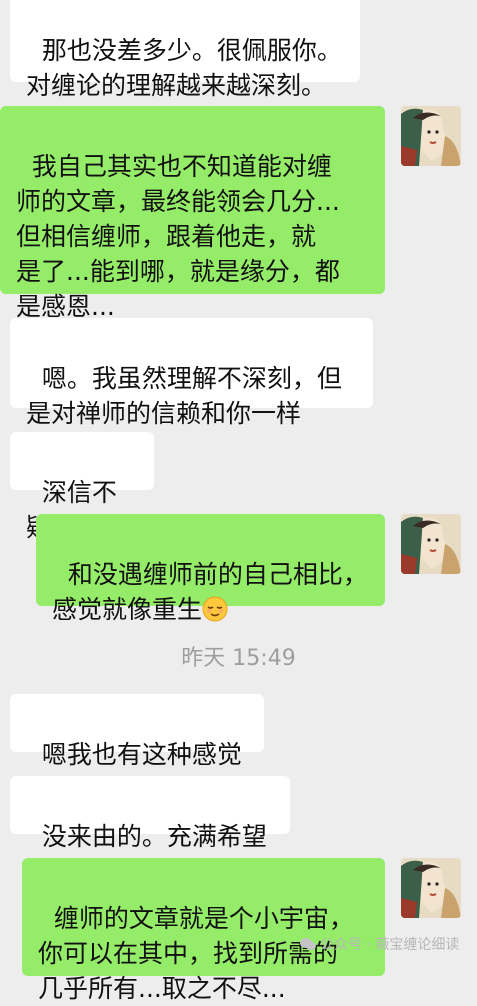 The height and width of the screenshot is (1006, 477). Describe the element at coordinates (82, 487) in the screenshot. I see `message-bubble-incoming: 深信不疑` at that location.